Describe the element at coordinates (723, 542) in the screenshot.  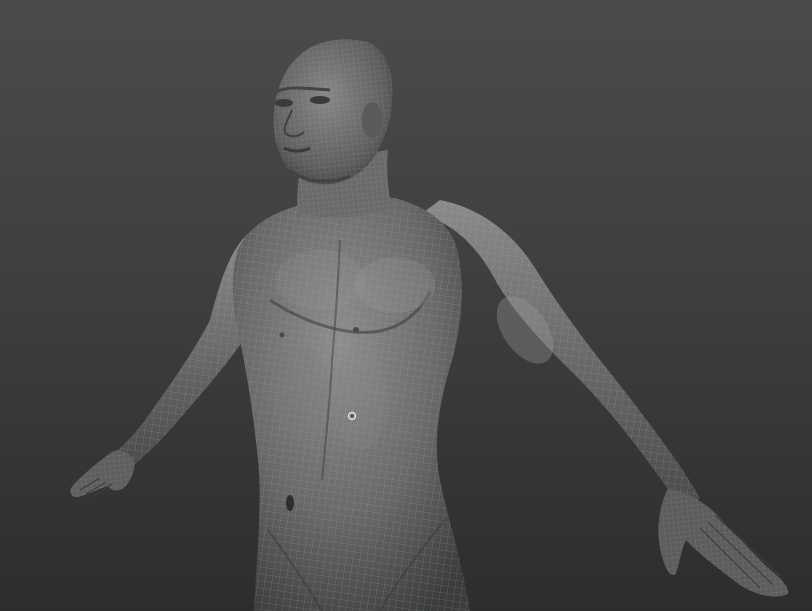
I see `right-hand` at that location.